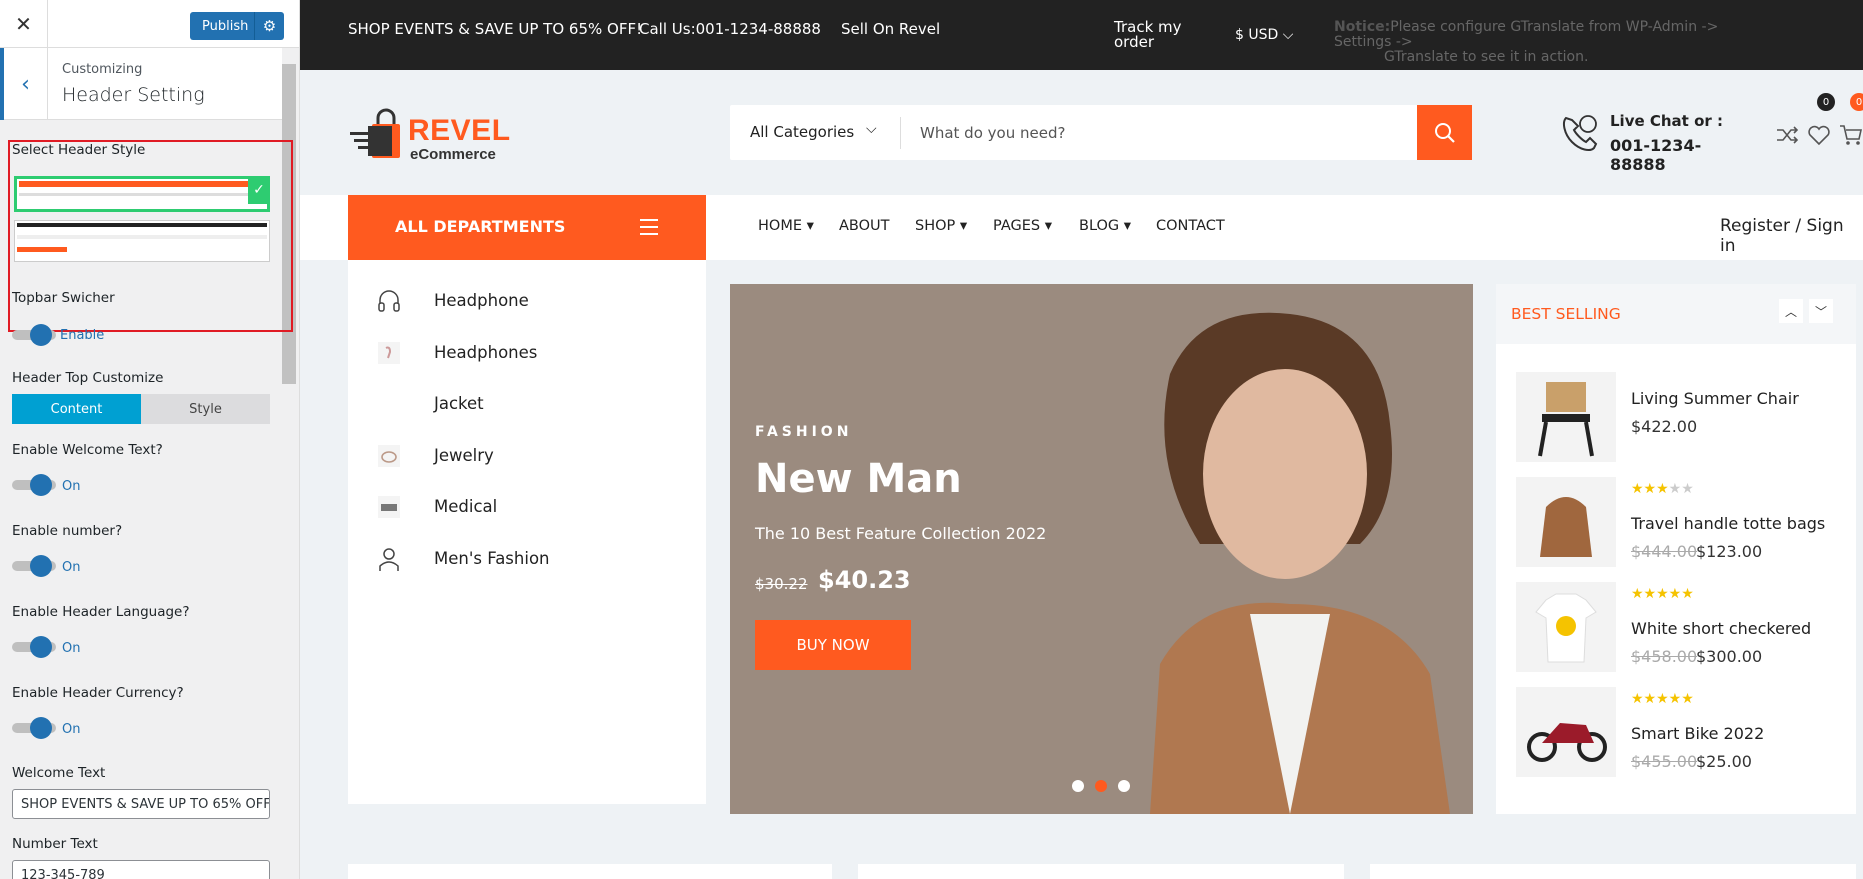  I want to click on track-line-2: order, so click(1134, 42).